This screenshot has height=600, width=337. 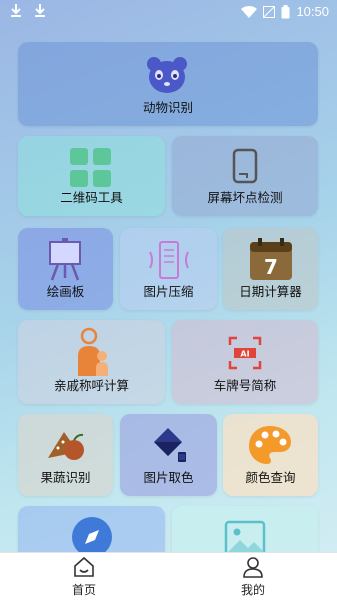 I want to click on image-compress-card: 图片压缩, so click(x=168, y=269).